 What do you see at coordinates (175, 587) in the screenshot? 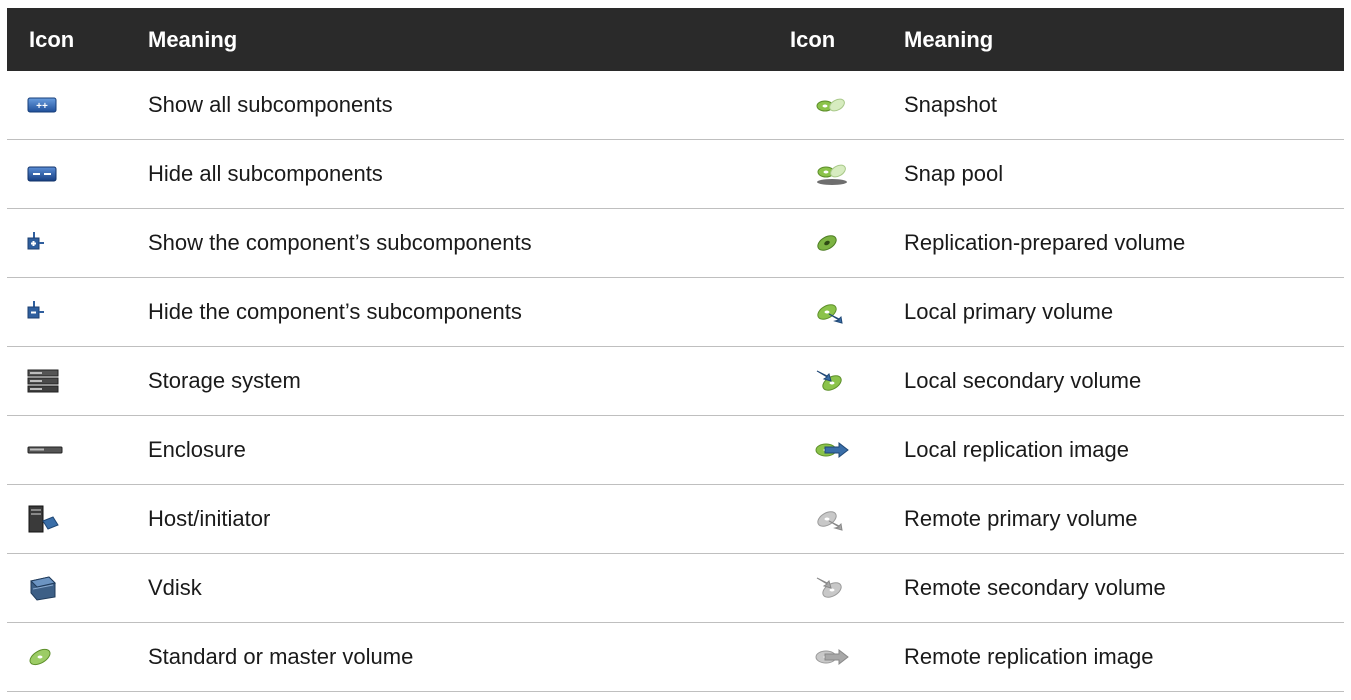
I see `meaning-left: Vdisk` at bounding box center [175, 587].